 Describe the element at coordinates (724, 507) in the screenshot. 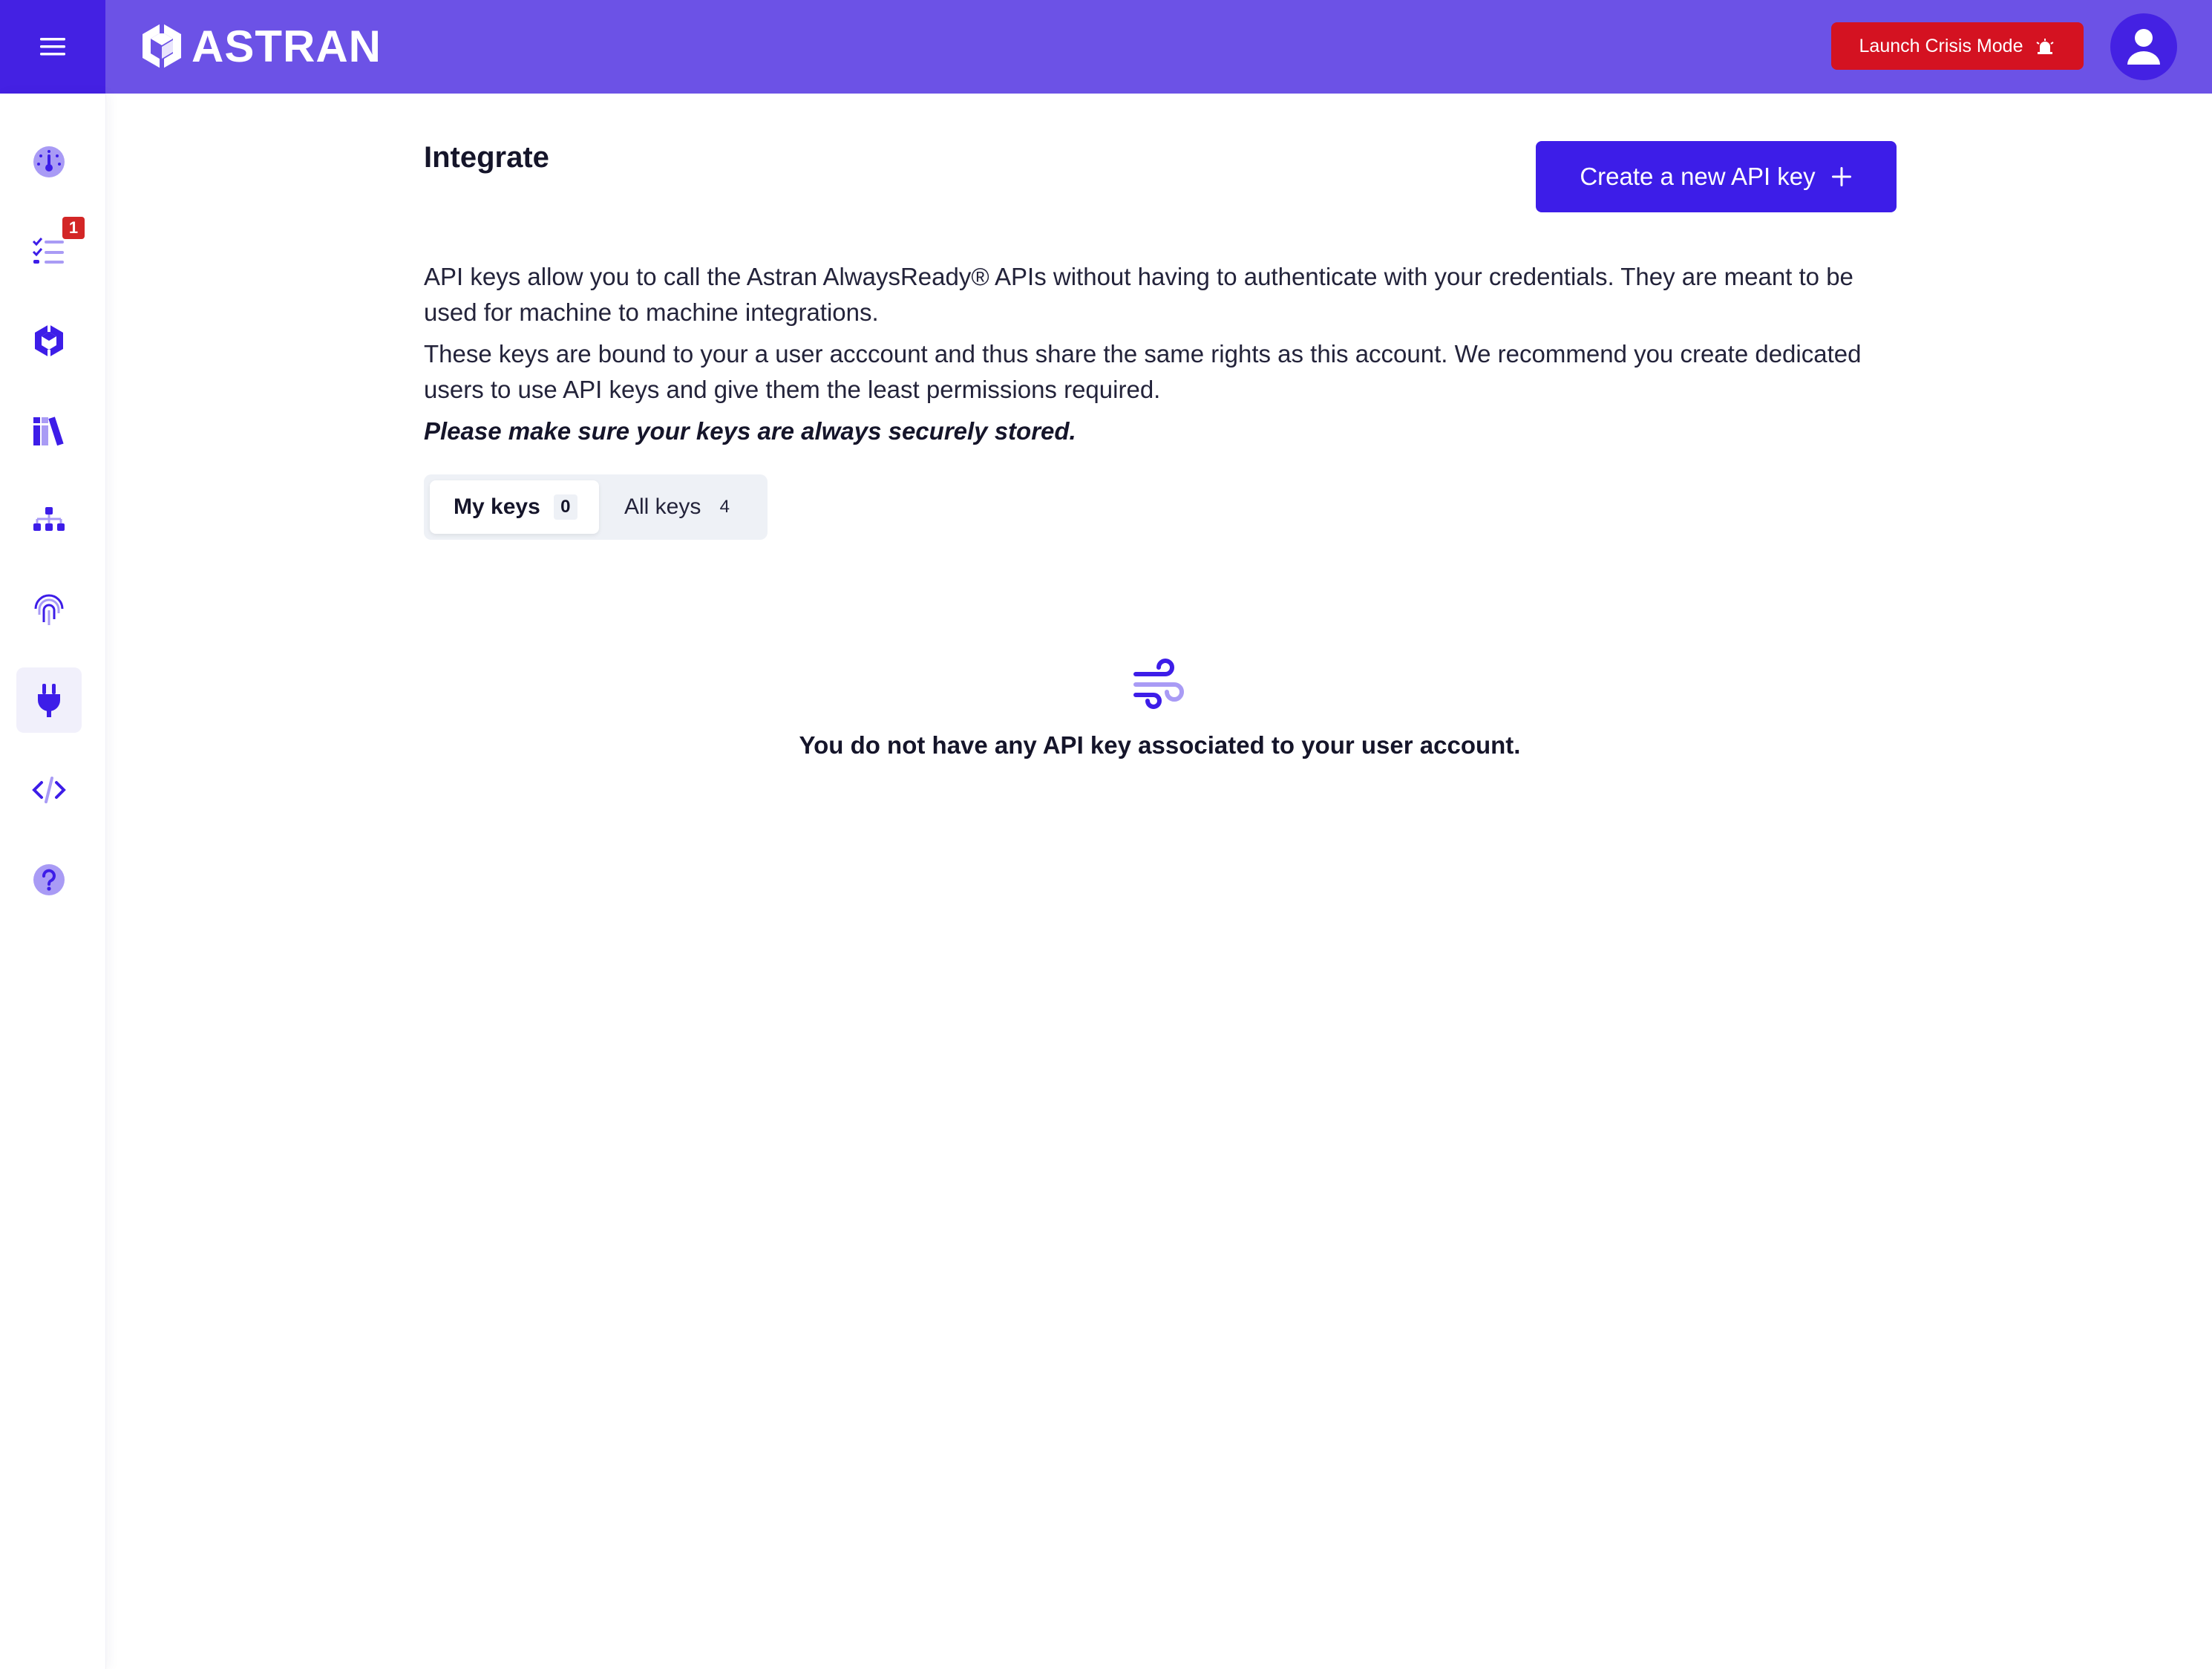

I see `tab-count: 4` at that location.